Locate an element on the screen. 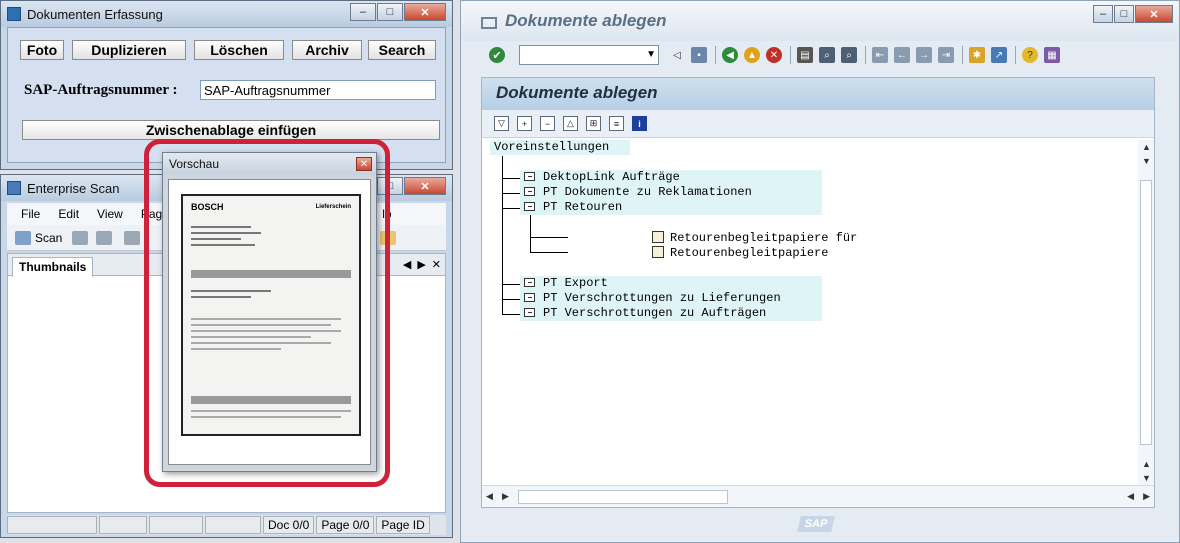 Image resolution: width=1180 pixels, height=543 pixels. scroll-down-icon: ▲ is located at coordinates (1146, 464).